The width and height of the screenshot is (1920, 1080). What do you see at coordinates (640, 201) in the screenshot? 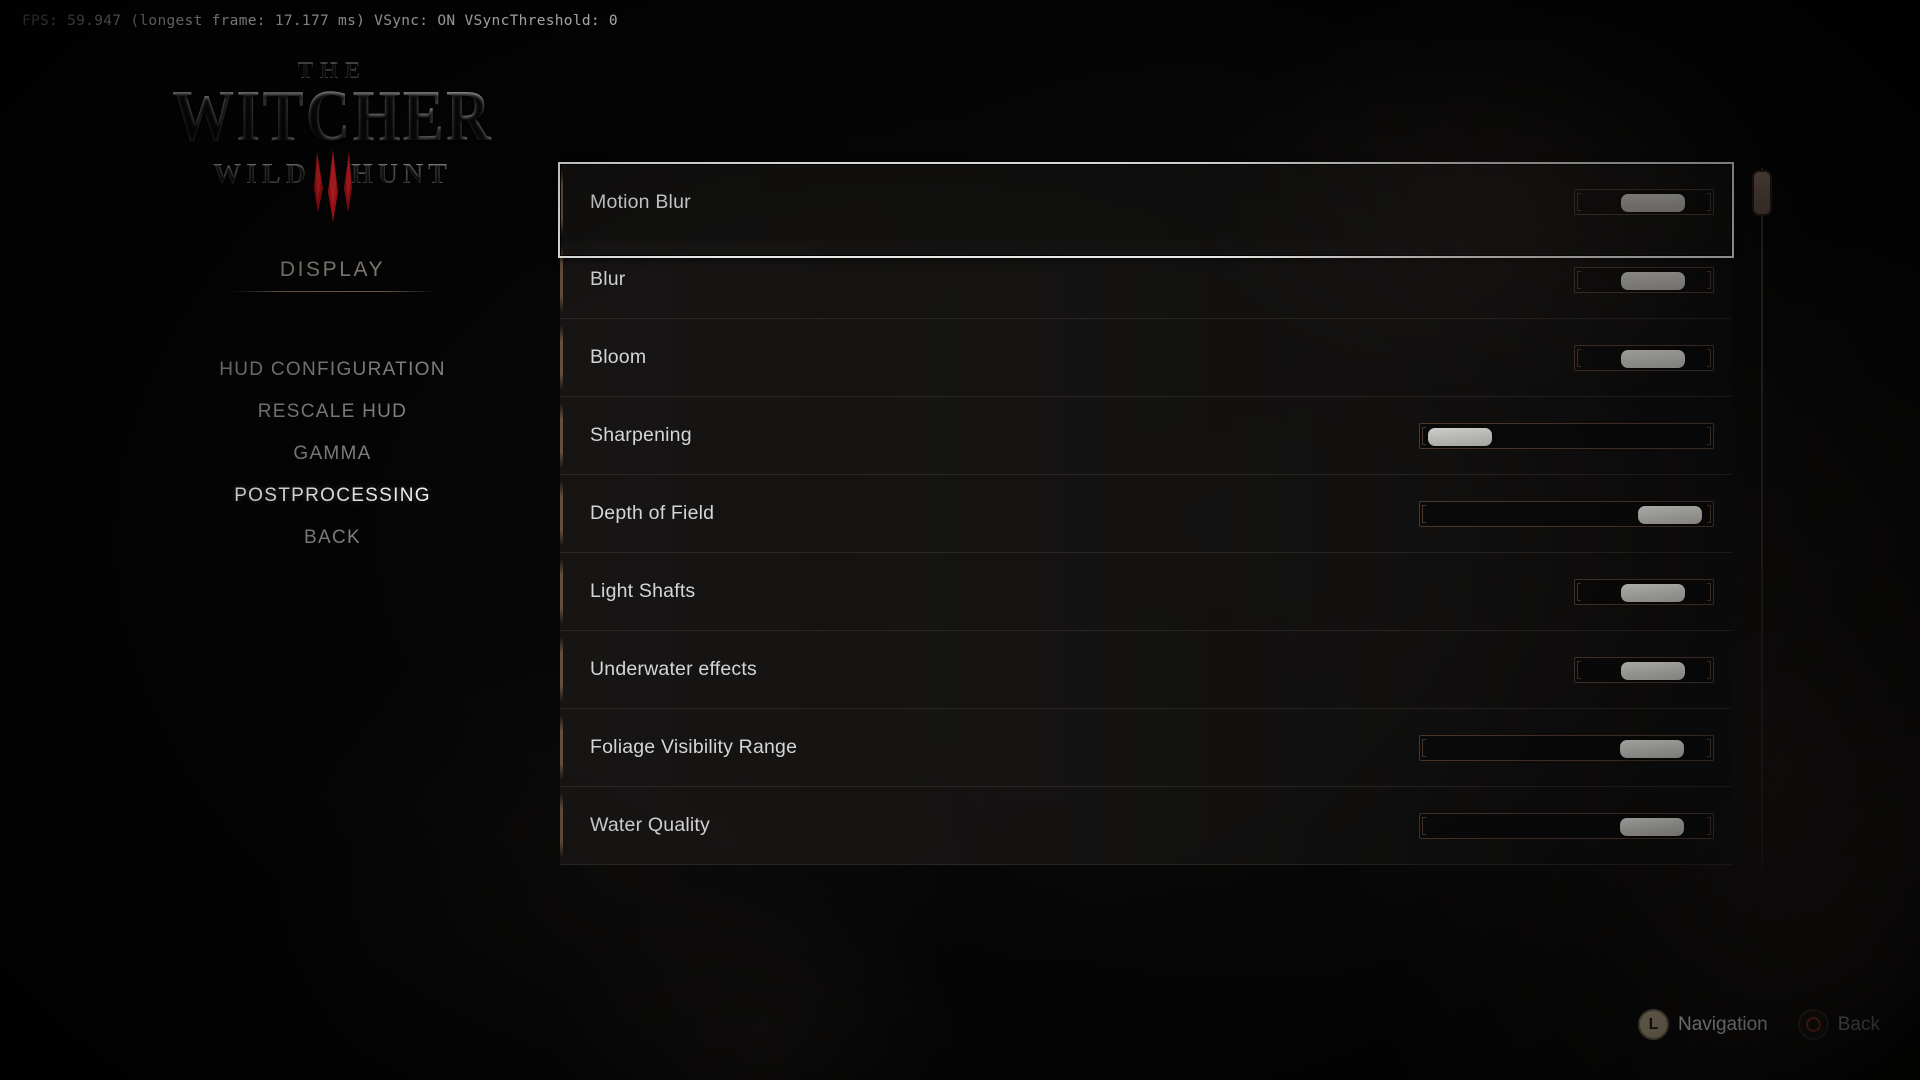
I see `setting-label: Motion Blur` at bounding box center [640, 201].